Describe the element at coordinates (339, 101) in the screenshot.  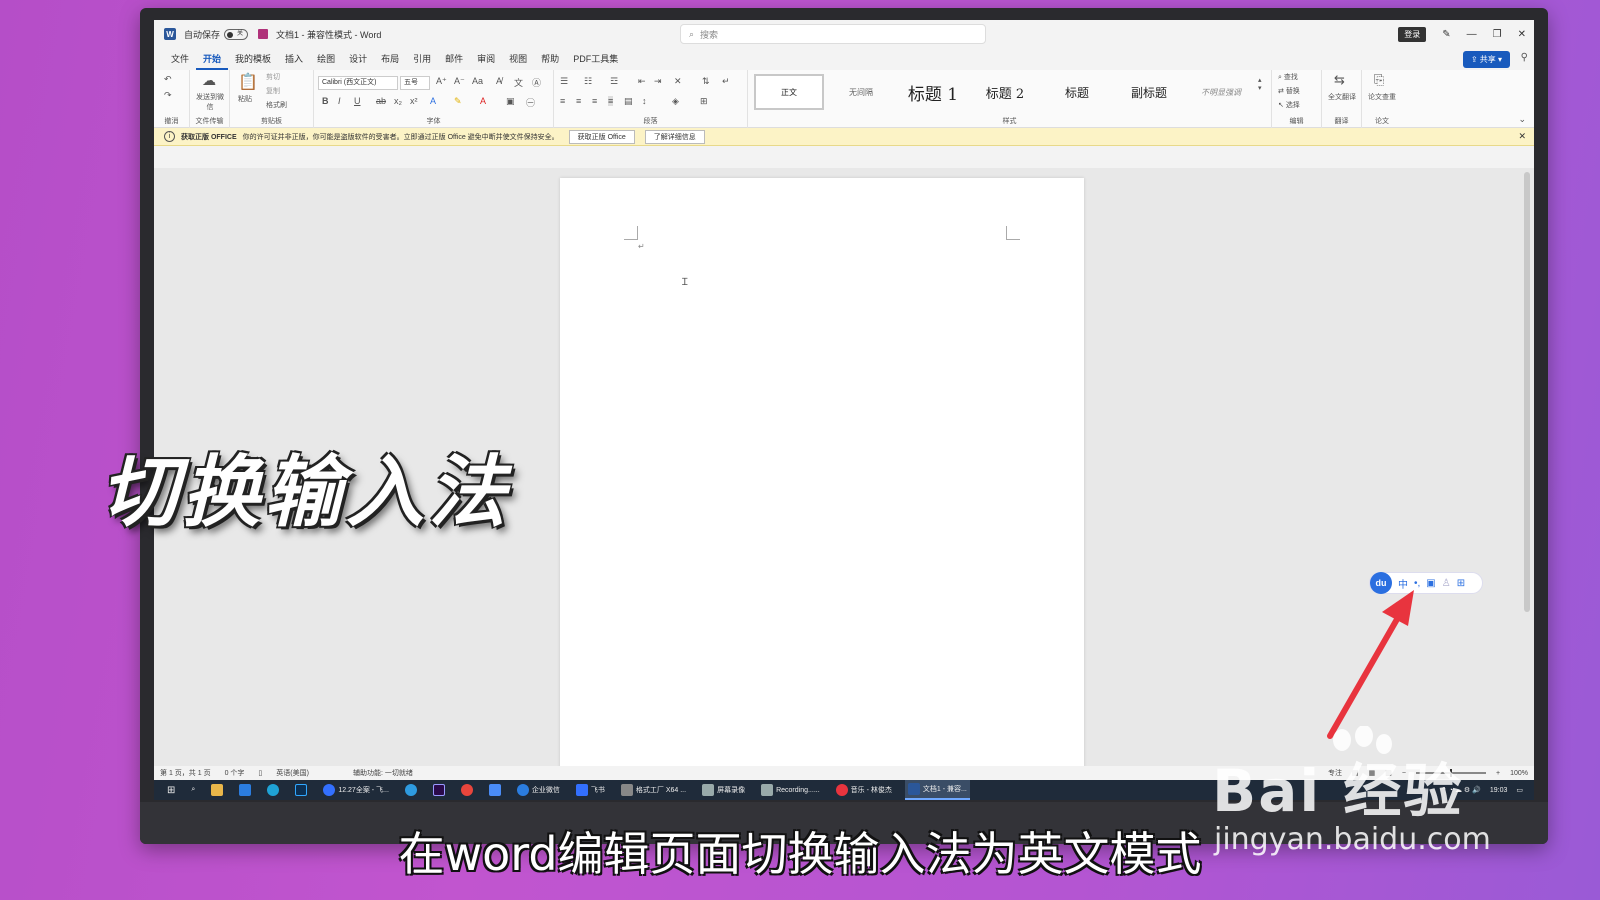
I see `italic-icon: I` at that location.